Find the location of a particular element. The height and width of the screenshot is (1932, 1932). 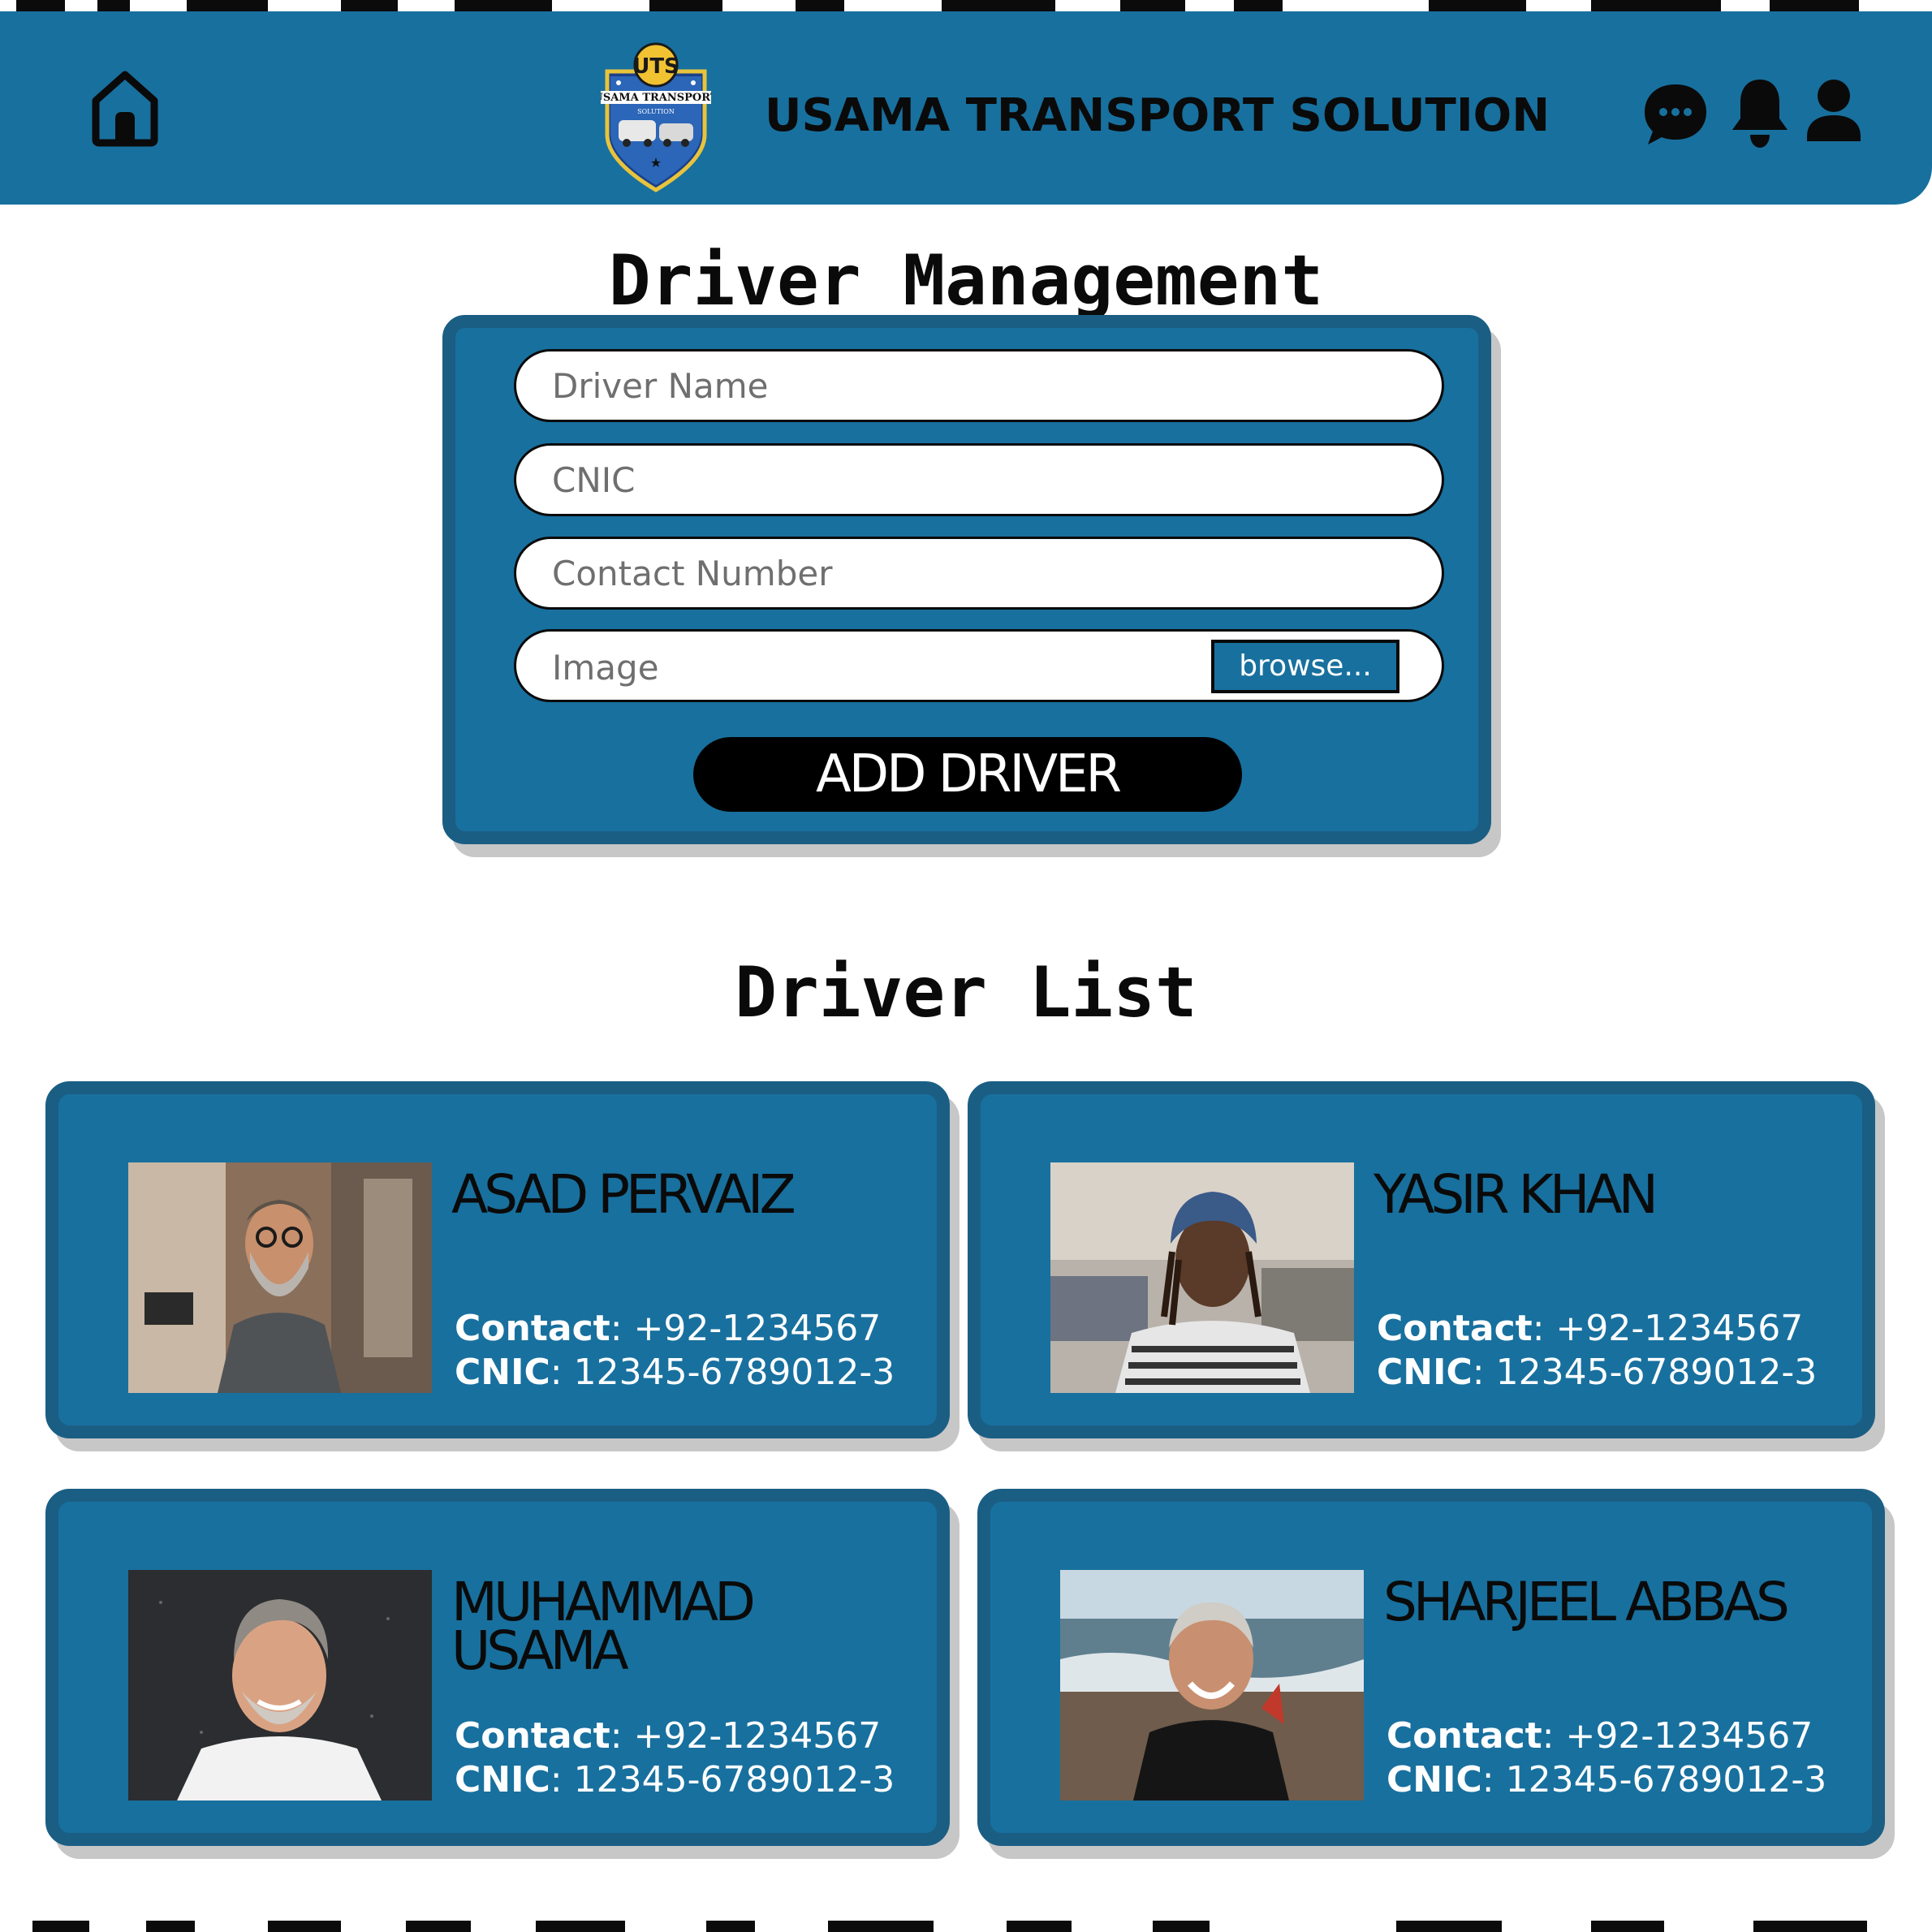

driver-management-title: Driver Management is located at coordinates (966, 280).